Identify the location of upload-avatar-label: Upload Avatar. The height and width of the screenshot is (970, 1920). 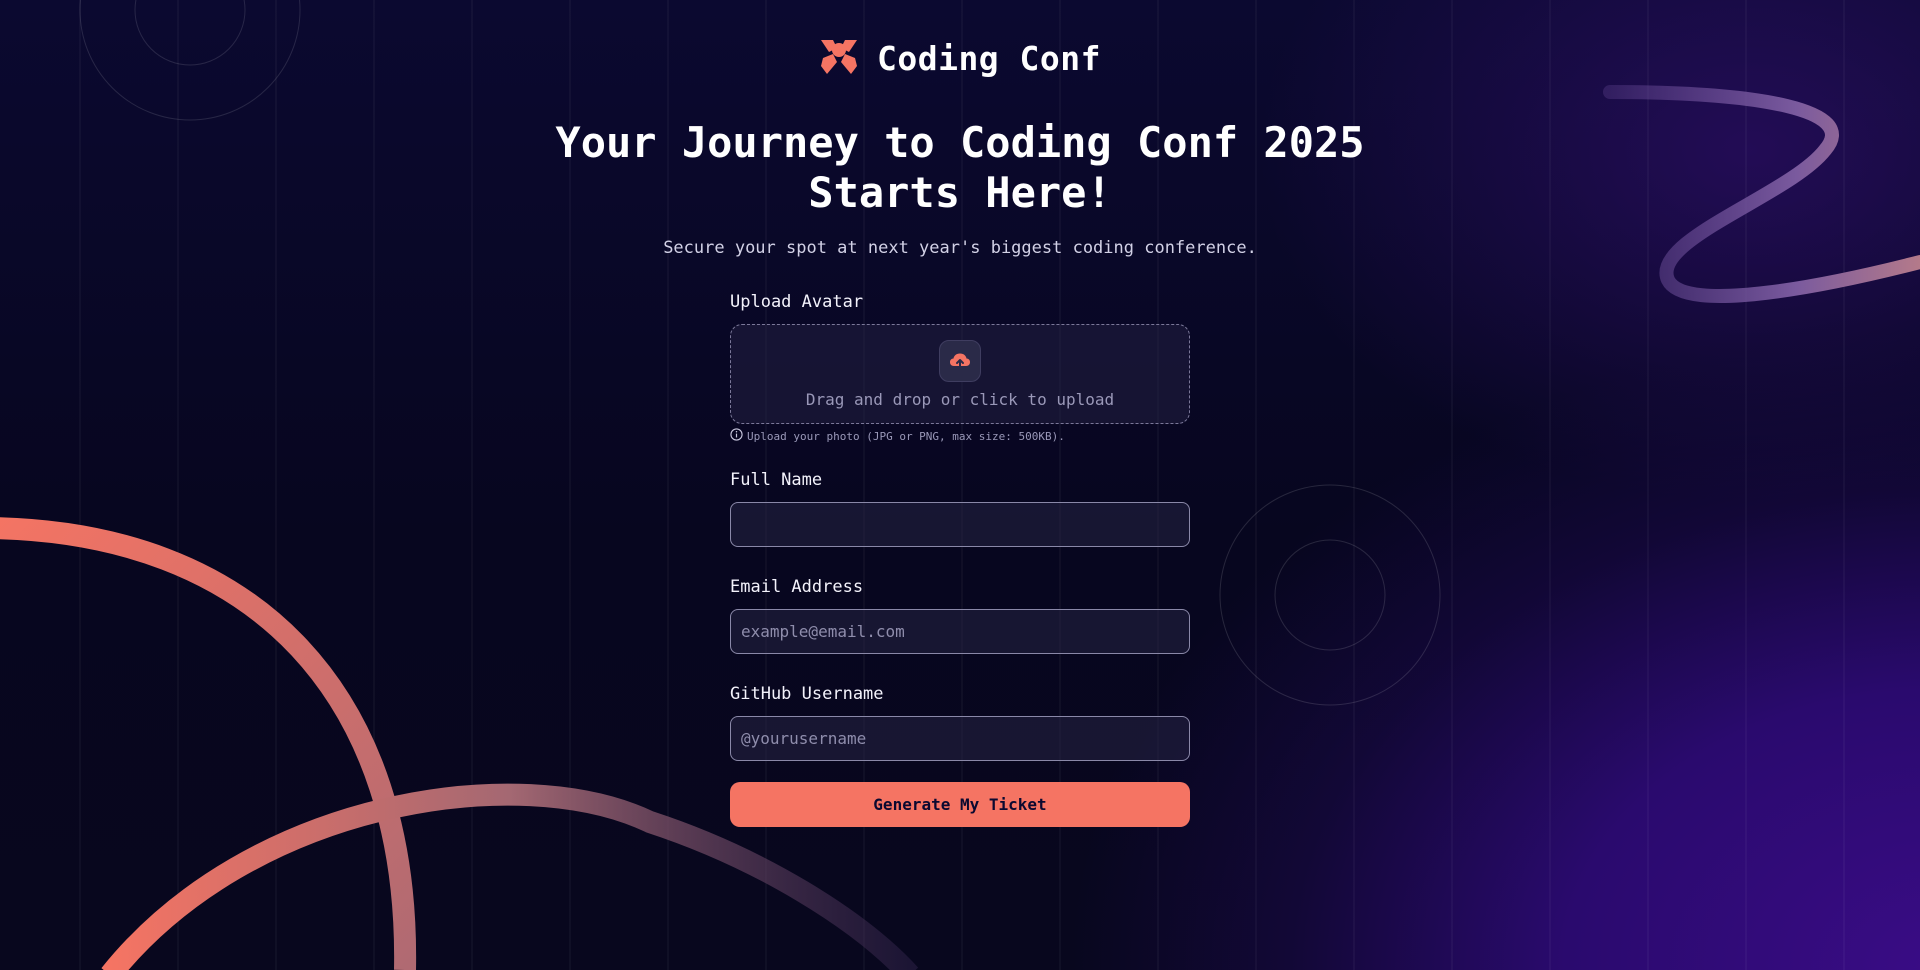
(797, 302).